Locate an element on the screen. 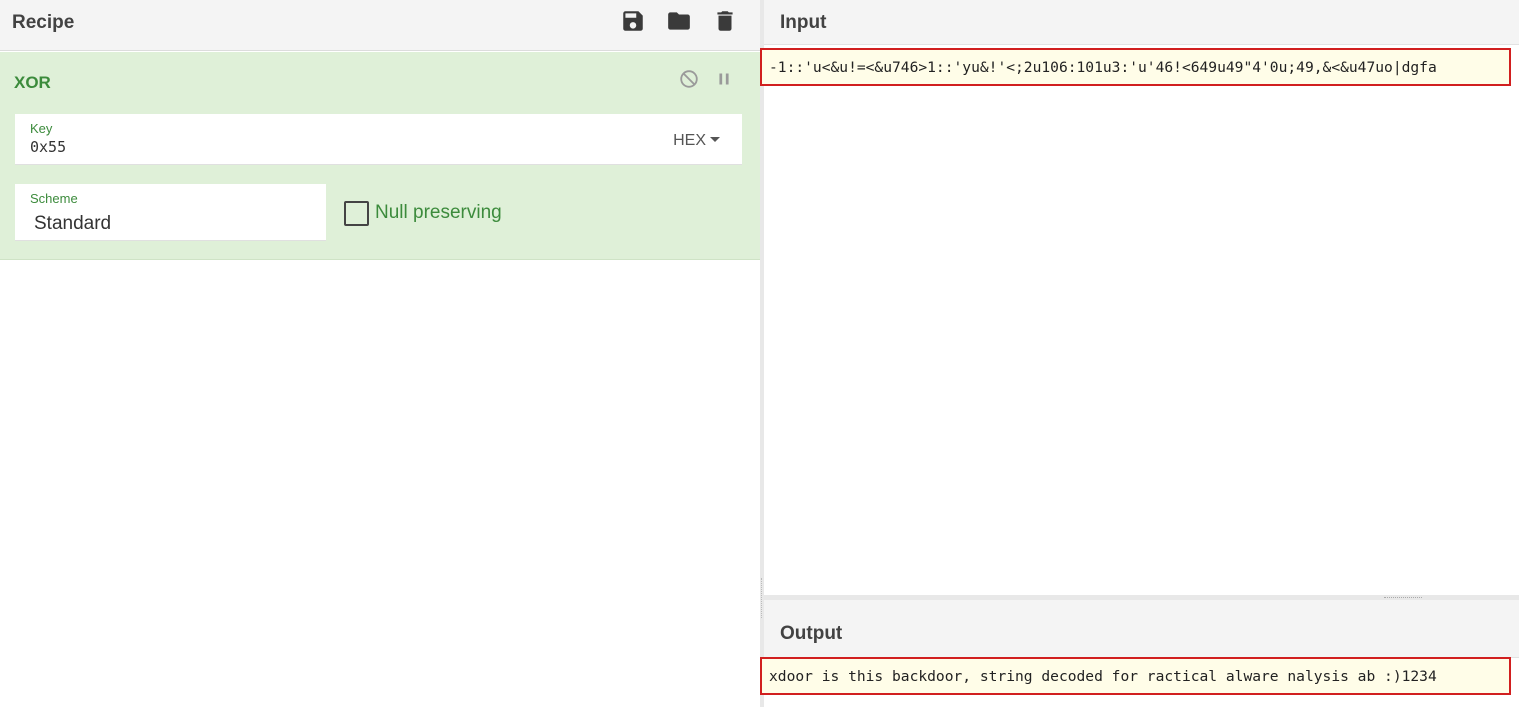  pause-icon is located at coordinates (724, 79).